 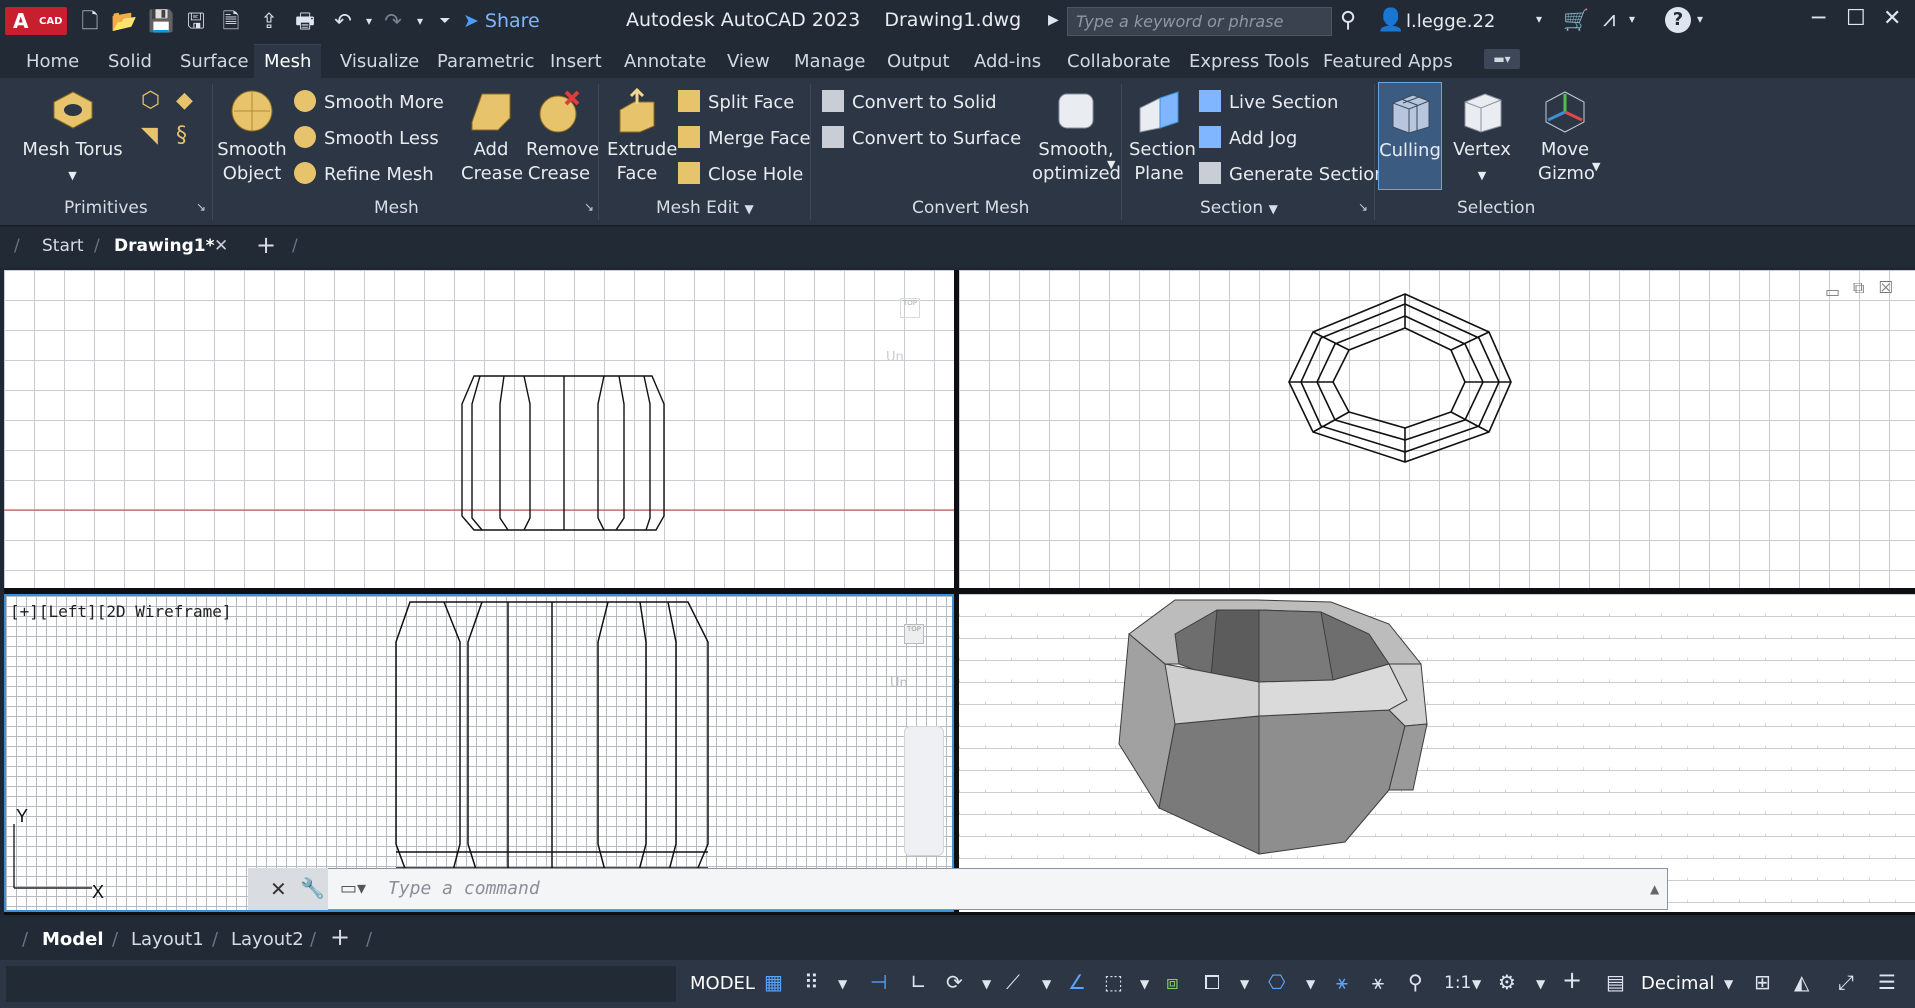 What do you see at coordinates (252, 137) in the screenshot?
I see `smooth-object-button: Smooth Object` at bounding box center [252, 137].